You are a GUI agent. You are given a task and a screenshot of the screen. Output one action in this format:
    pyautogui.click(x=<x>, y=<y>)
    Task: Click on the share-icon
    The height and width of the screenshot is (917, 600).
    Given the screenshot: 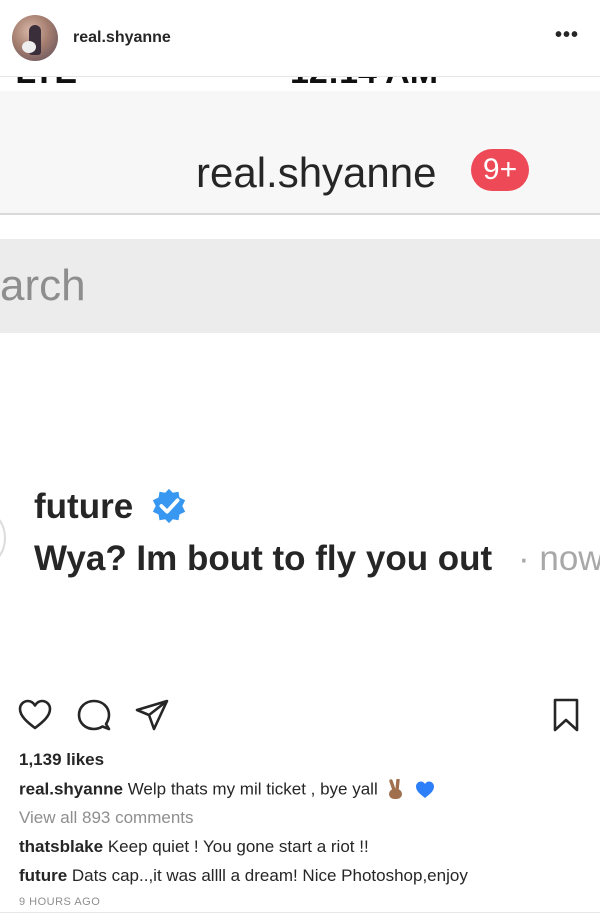 What is the action you would take?
    pyautogui.click(x=152, y=715)
    